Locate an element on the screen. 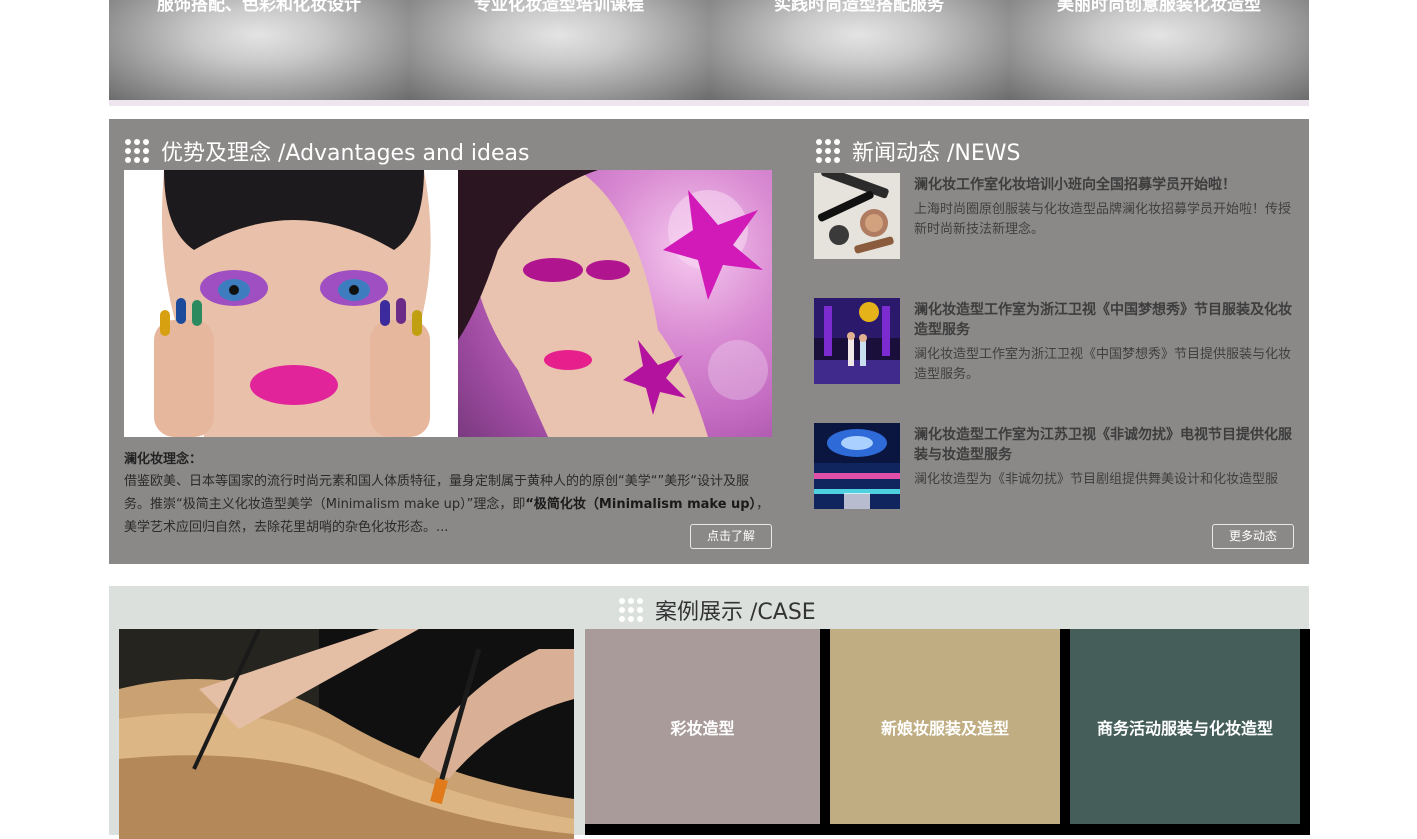  case-tile-business: 商务活动服装与化妆造型 is located at coordinates (1185, 726).